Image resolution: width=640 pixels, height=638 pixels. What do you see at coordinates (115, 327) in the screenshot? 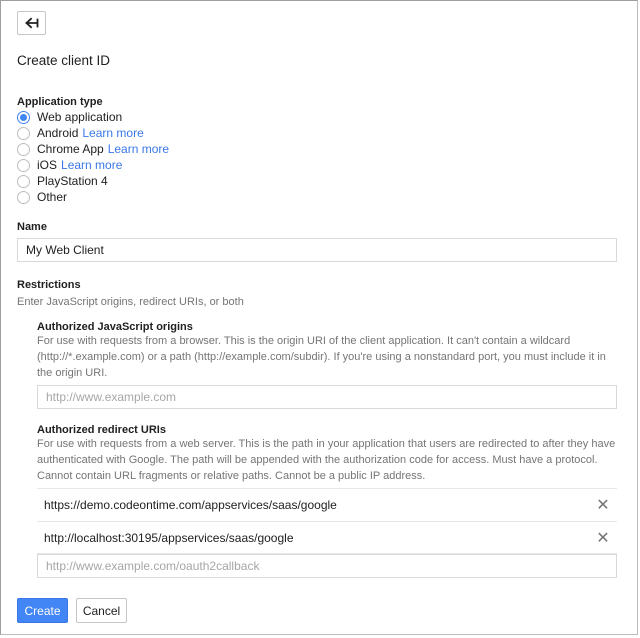
I see `js-origins-label: Authorized JavaScript origins` at bounding box center [115, 327].